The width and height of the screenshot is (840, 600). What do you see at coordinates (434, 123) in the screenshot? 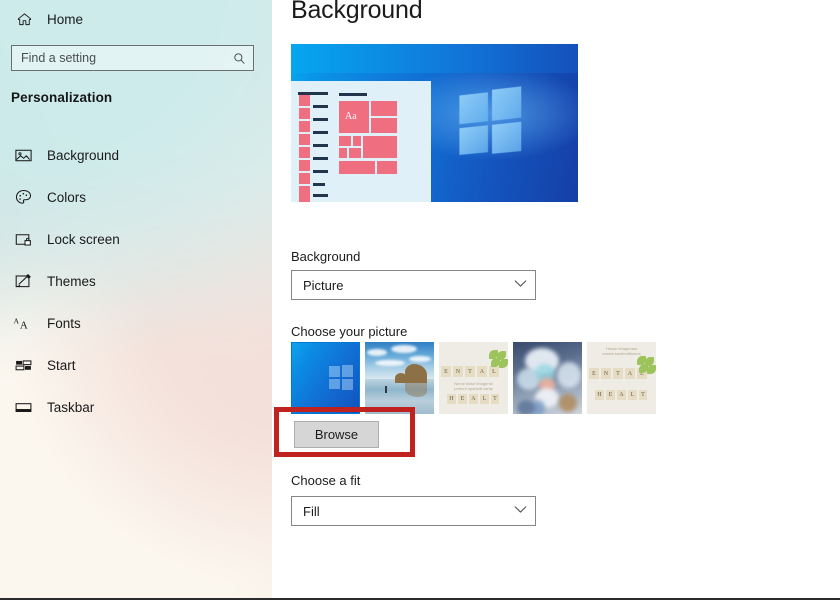
I see `desktop-preview: Aa` at bounding box center [434, 123].